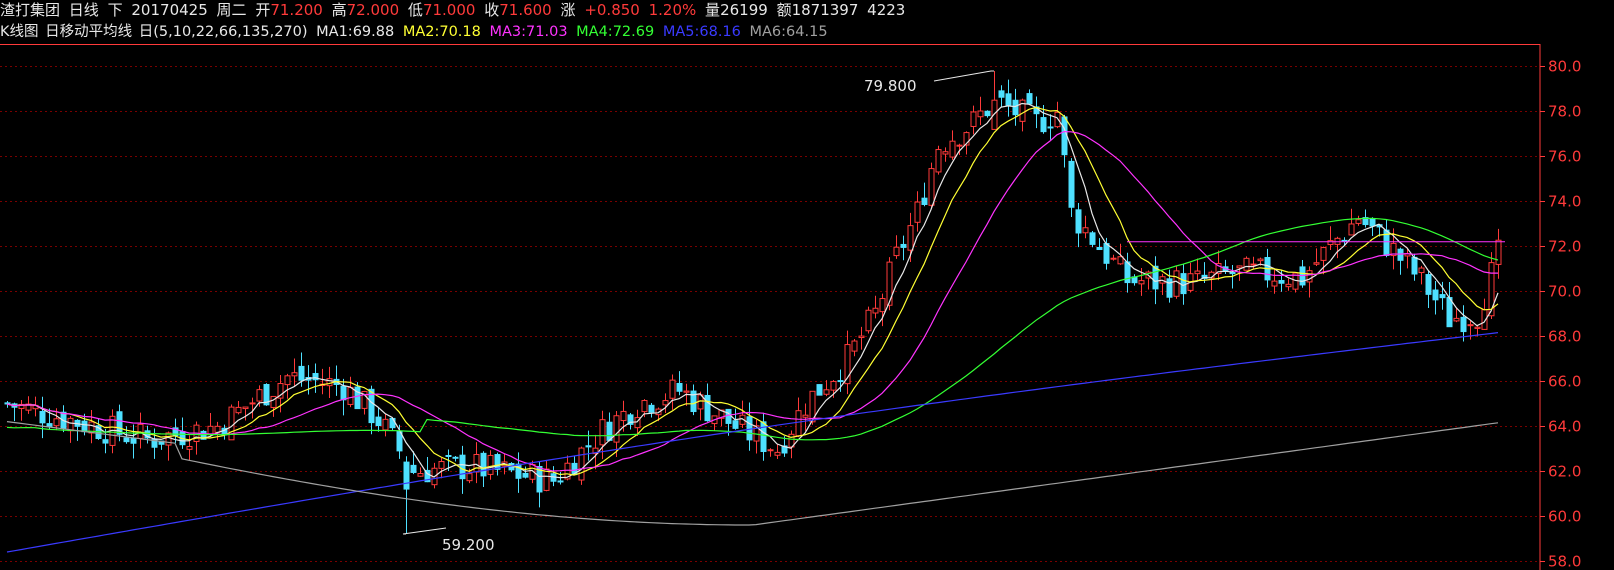 Image resolution: width=1614 pixels, height=570 pixels. What do you see at coordinates (115, 10) in the screenshot?
I see `adjust-label: 下` at bounding box center [115, 10].